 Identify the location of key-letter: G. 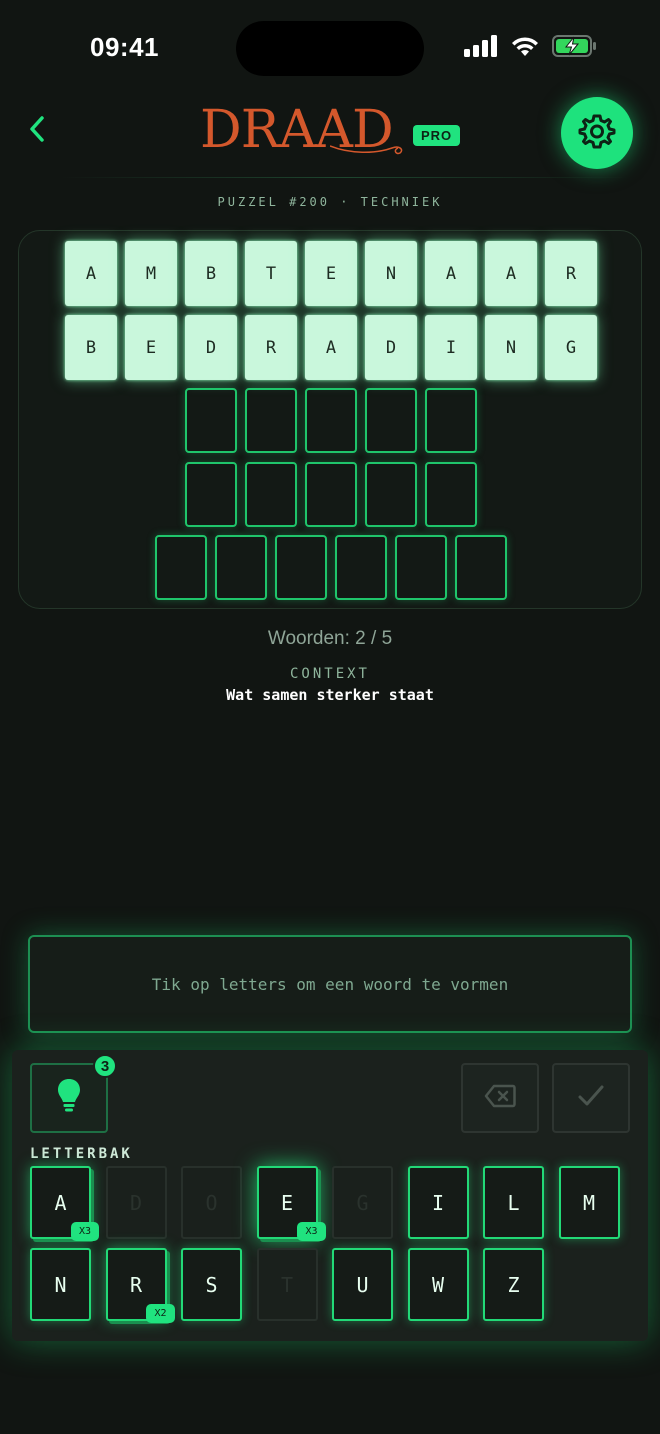
(362, 1202).